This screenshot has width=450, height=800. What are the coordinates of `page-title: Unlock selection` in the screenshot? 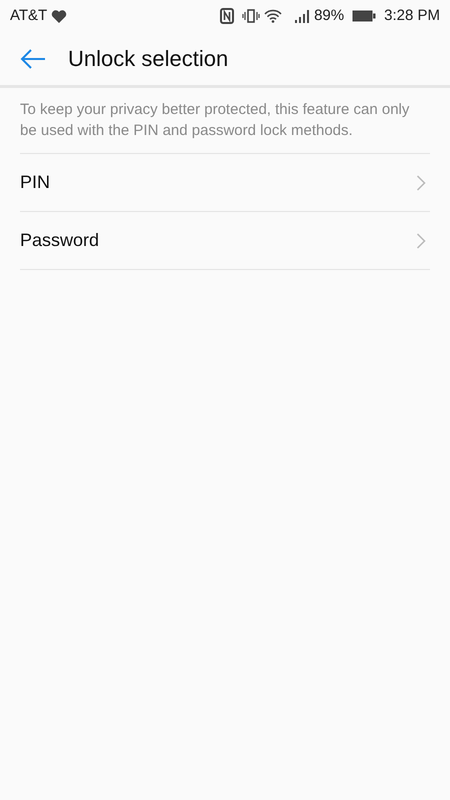 It's located at (148, 59).